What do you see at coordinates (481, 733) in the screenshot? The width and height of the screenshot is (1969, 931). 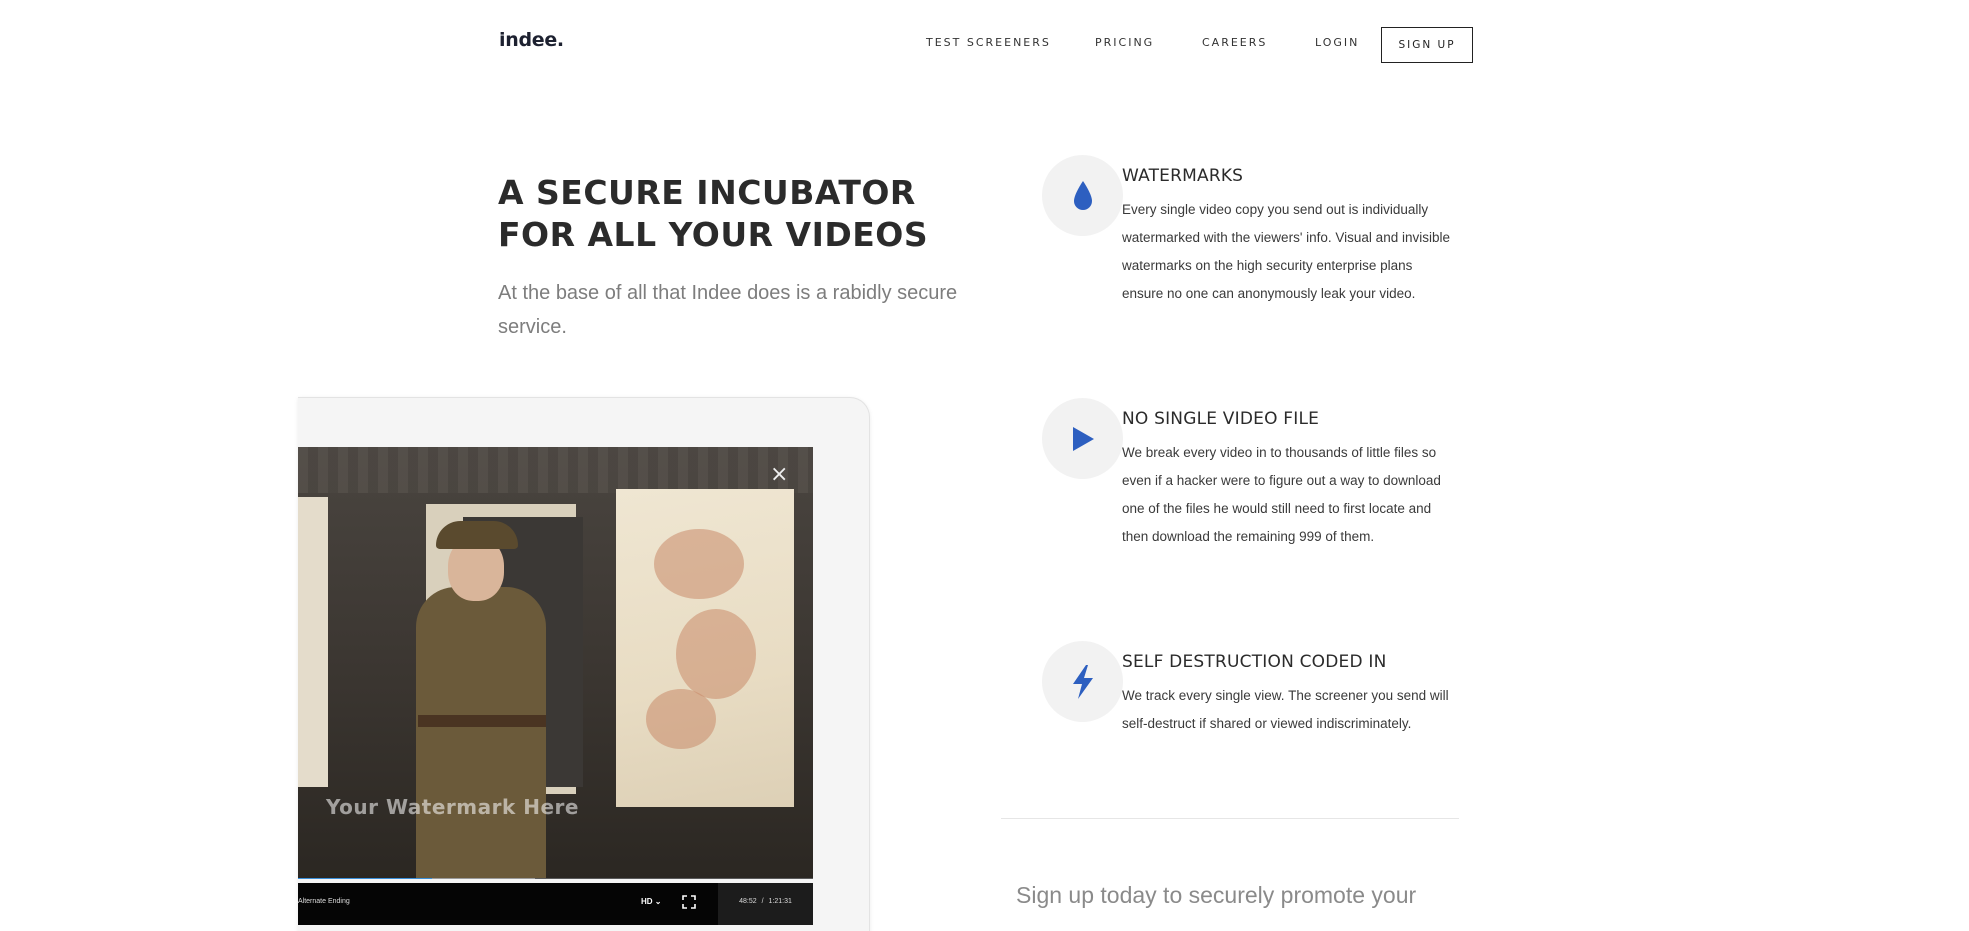 I see `officer-figure` at bounding box center [481, 733].